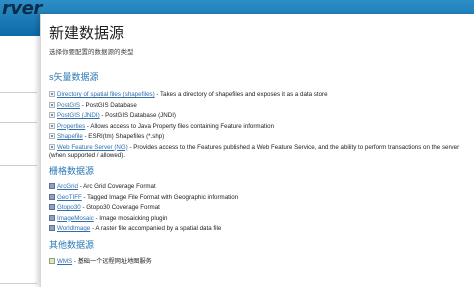 Image resolution: width=474 pixels, height=287 pixels. I want to click on vector-source-link: Directory of spatial files (shapefiles), so click(106, 94).